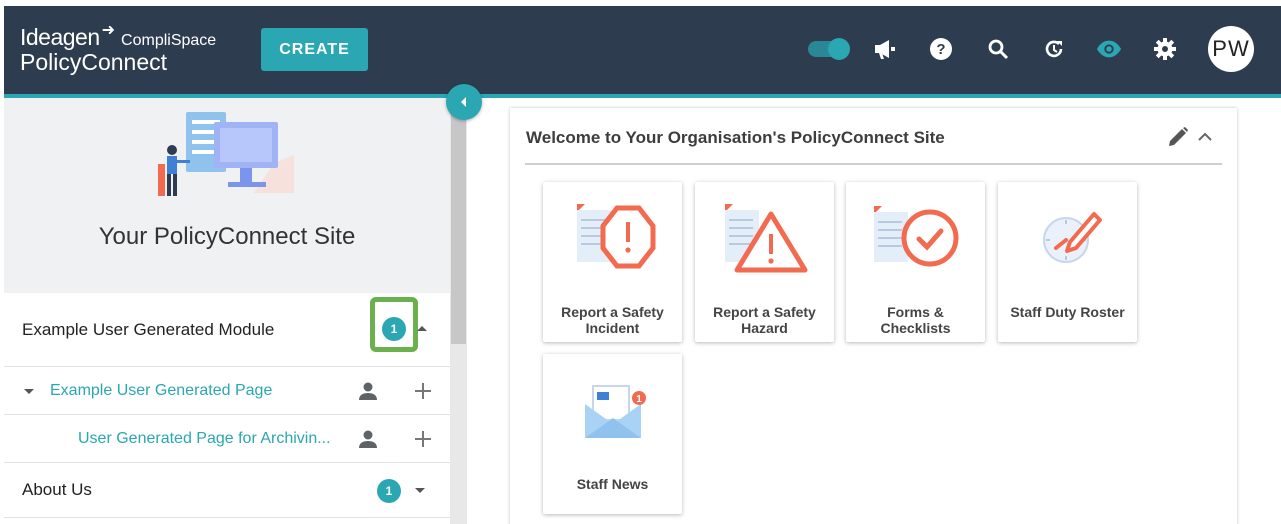 The image size is (1281, 524). Describe the element at coordinates (108, 30) in the screenshot. I see `brand-mark-icon: ➜` at that location.